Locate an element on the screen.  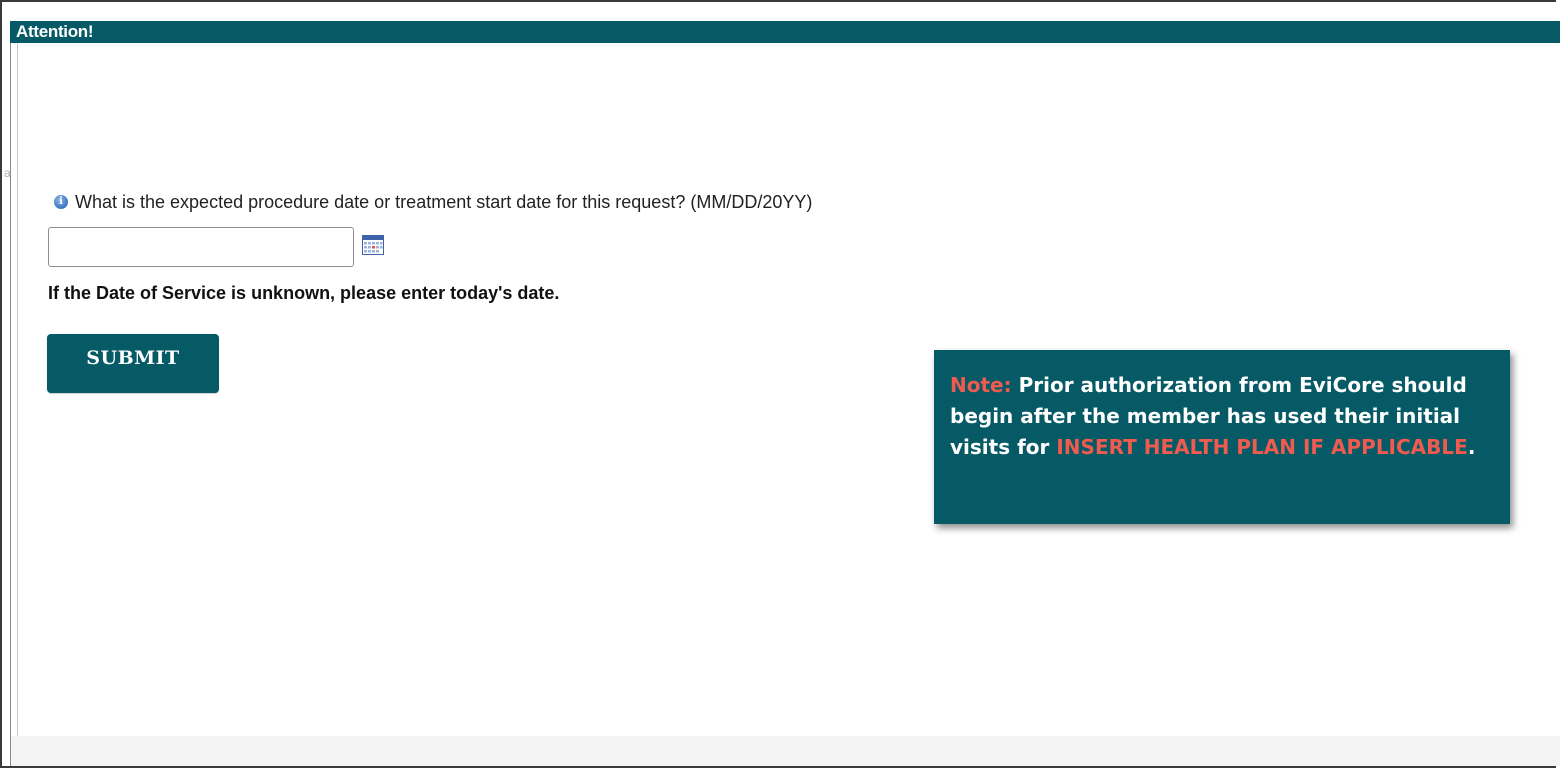
procedure-date-input is located at coordinates (201, 247).